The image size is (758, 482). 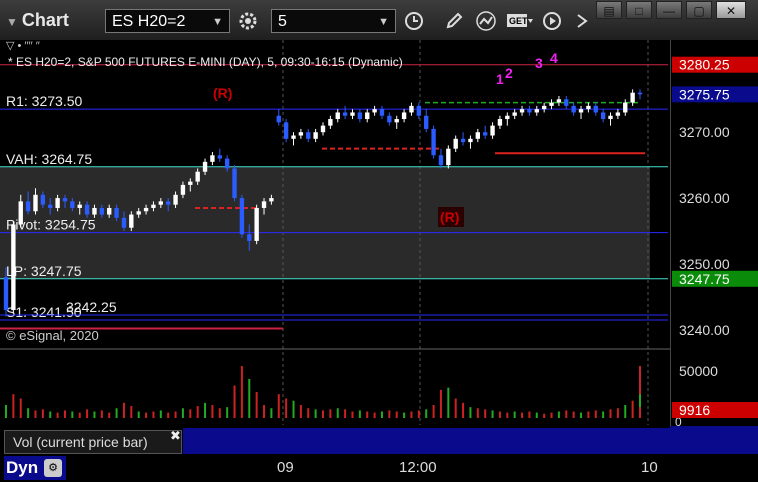 What do you see at coordinates (500, 79) in the screenshot?
I see `count-label: 1` at bounding box center [500, 79].